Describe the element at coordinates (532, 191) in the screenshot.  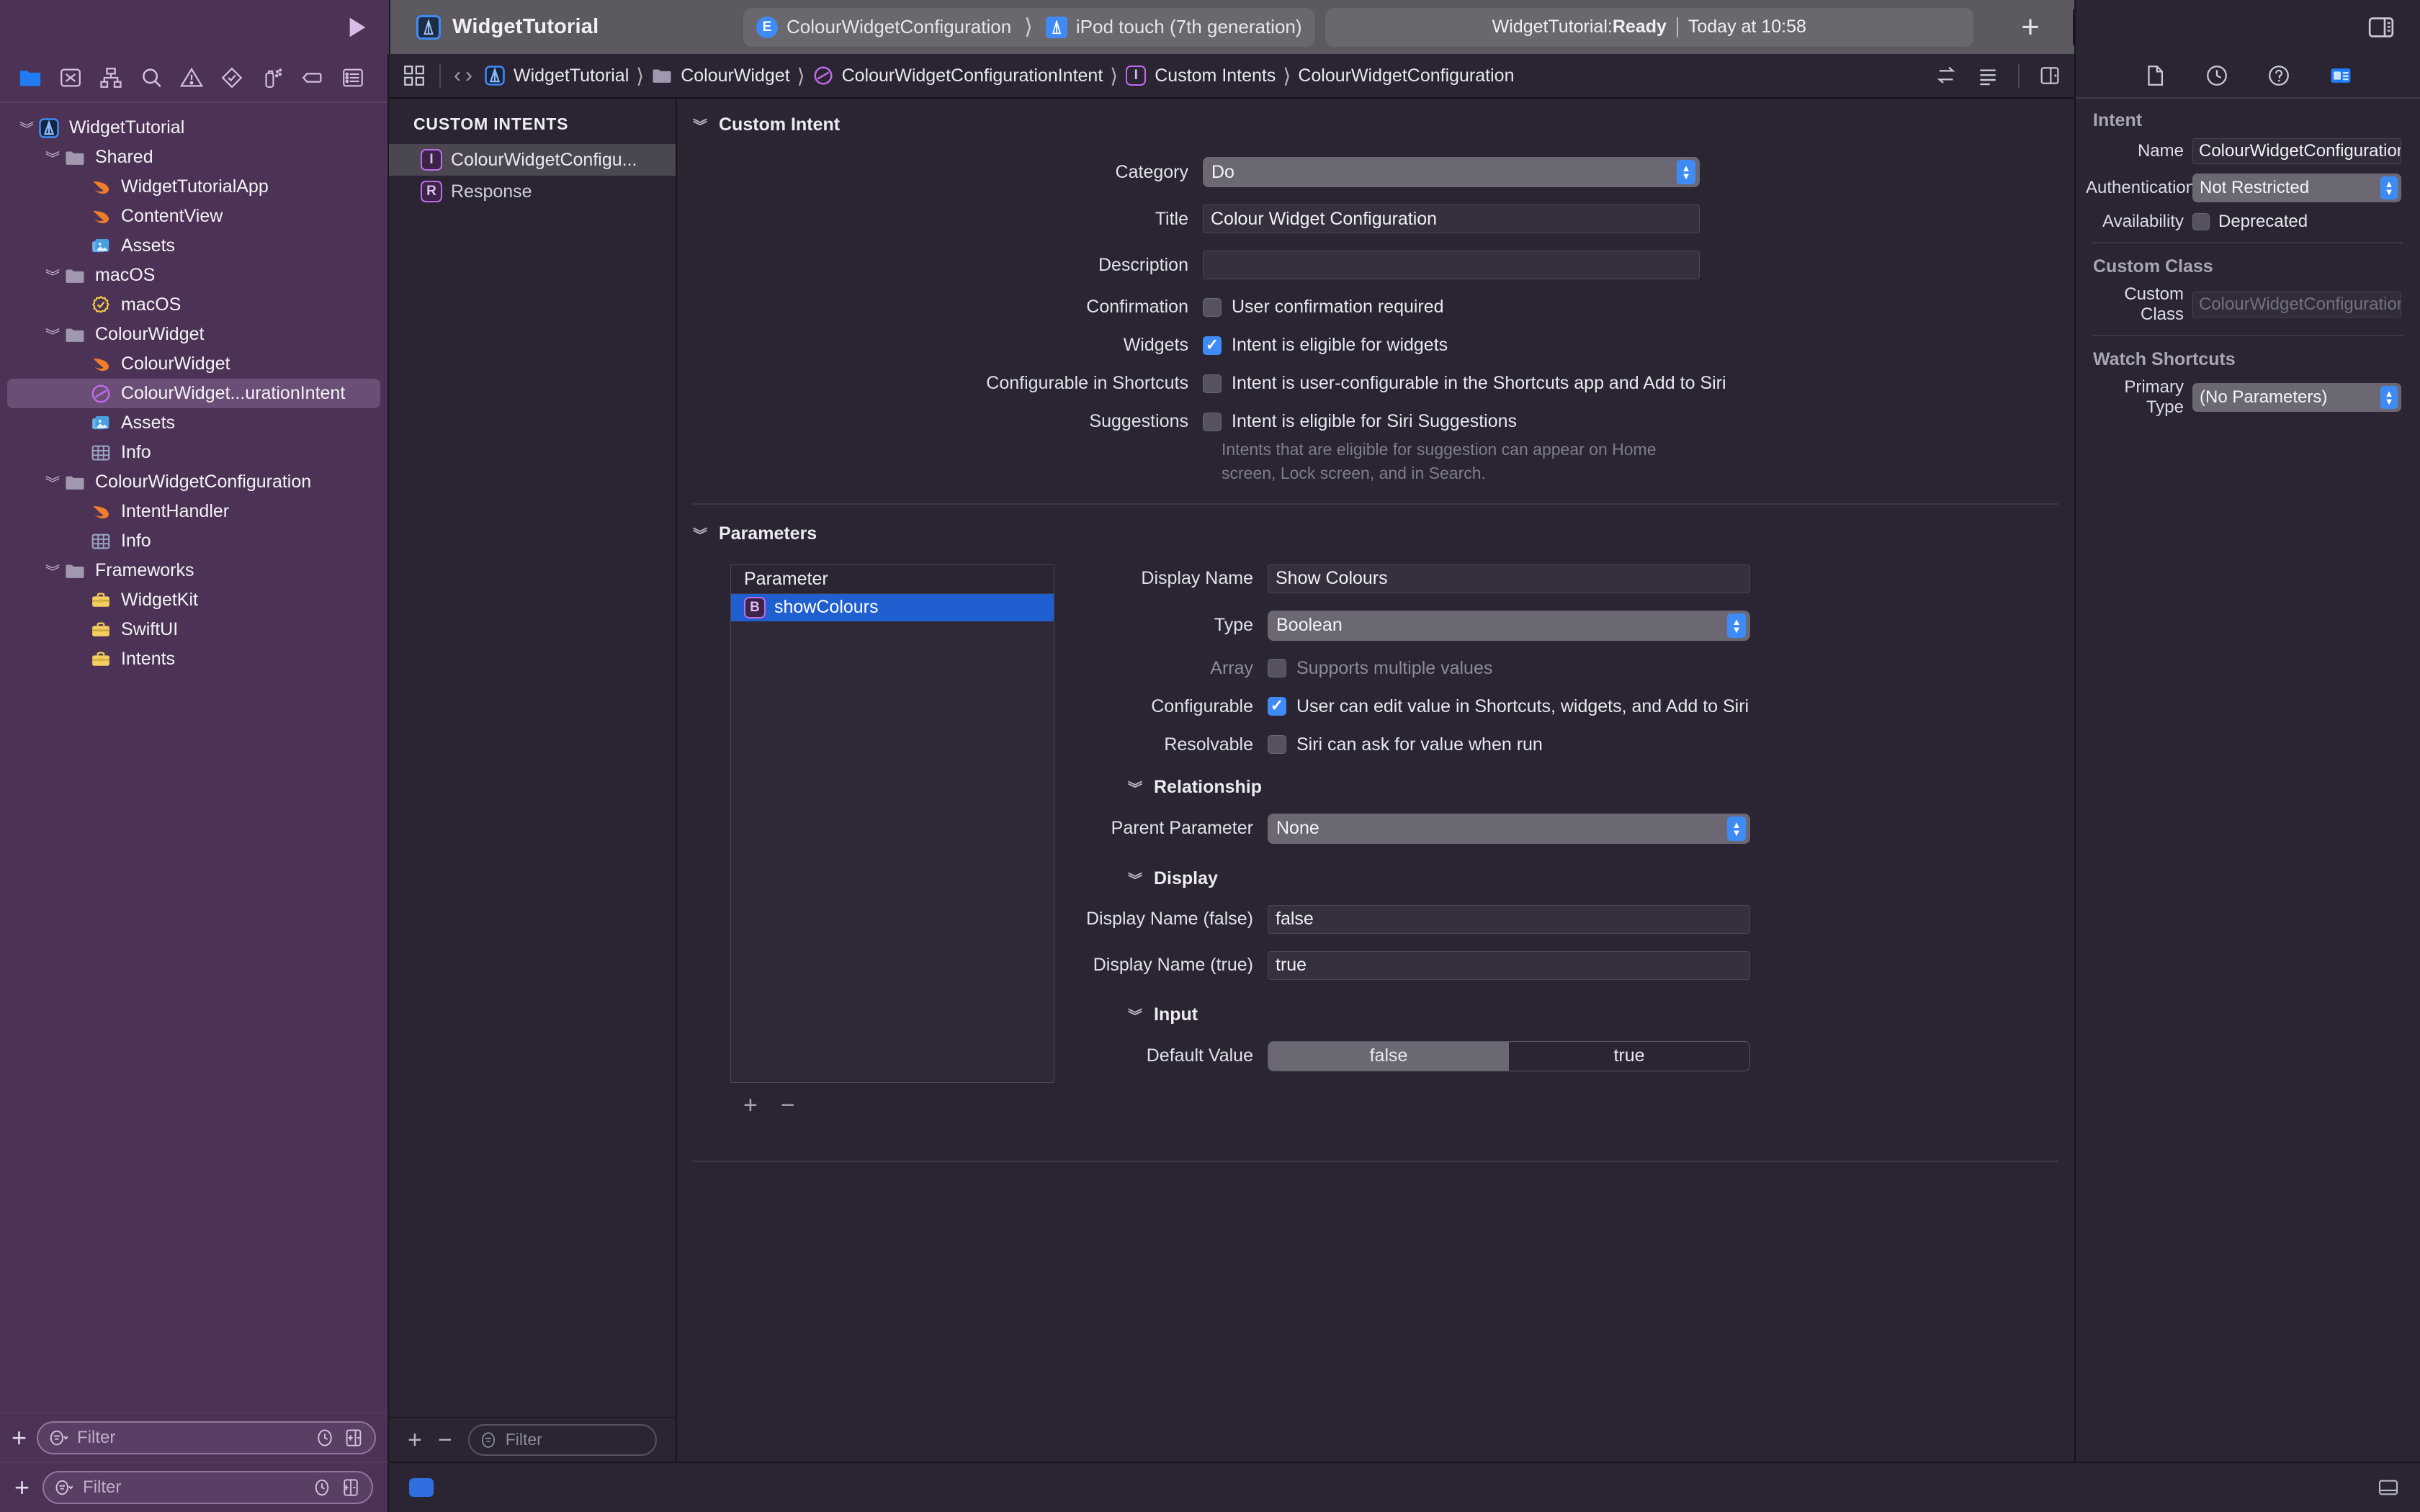
I see `custom-intent-list-item: R Response` at that location.